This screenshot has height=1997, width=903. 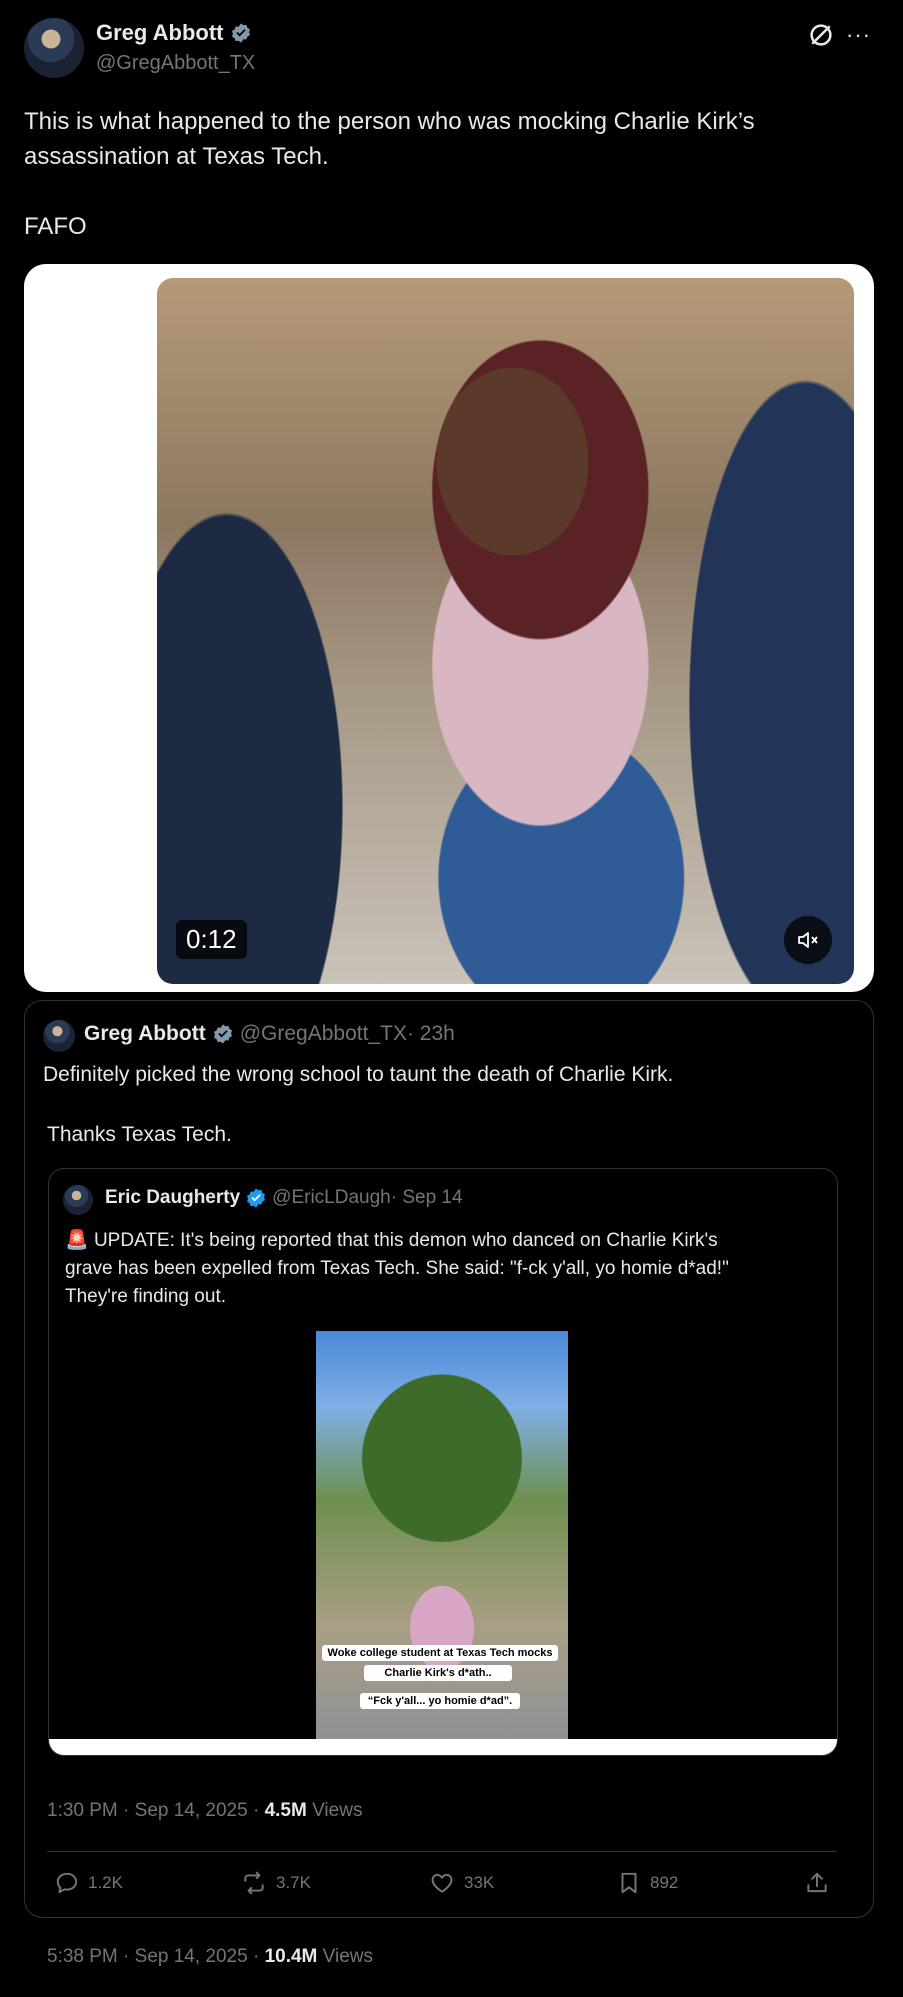 I want to click on siren-emoji: 🚨, so click(x=77, y=1240).